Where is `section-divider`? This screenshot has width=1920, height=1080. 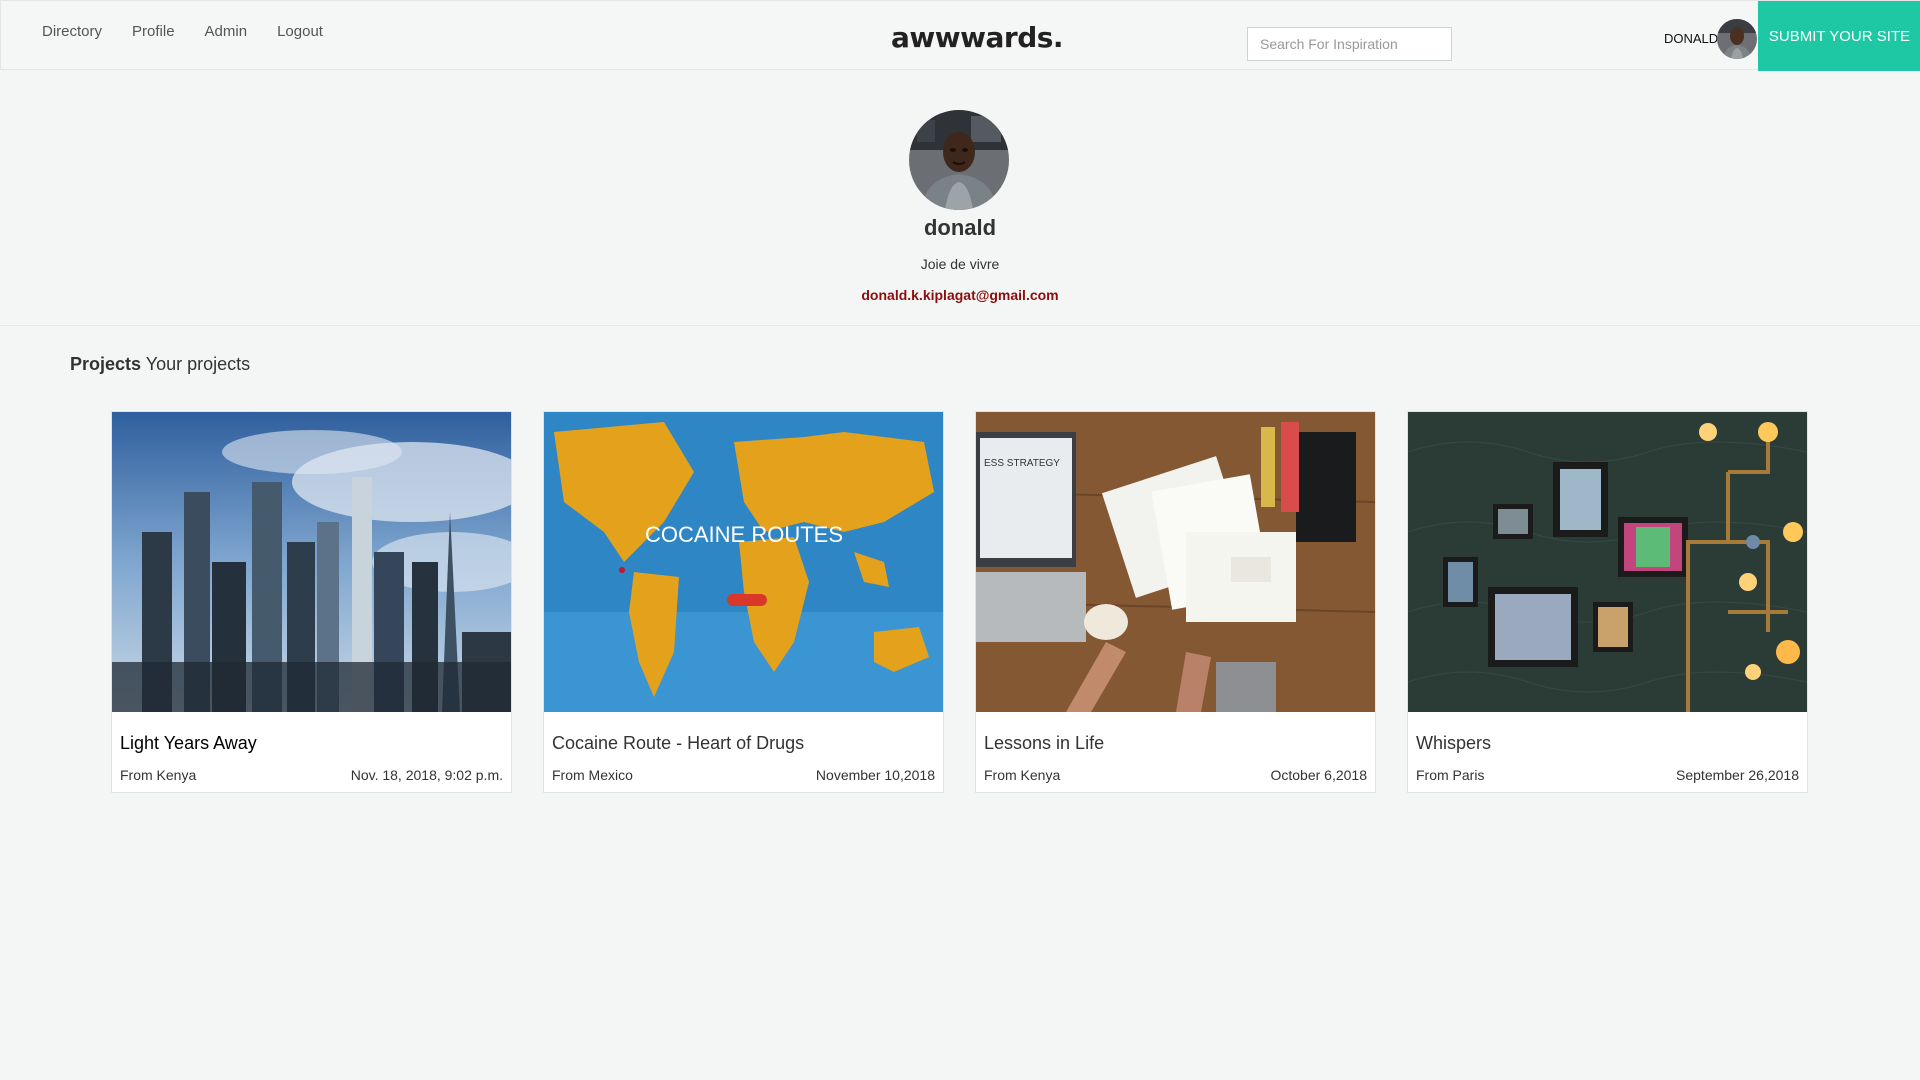
section-divider is located at coordinates (960, 325).